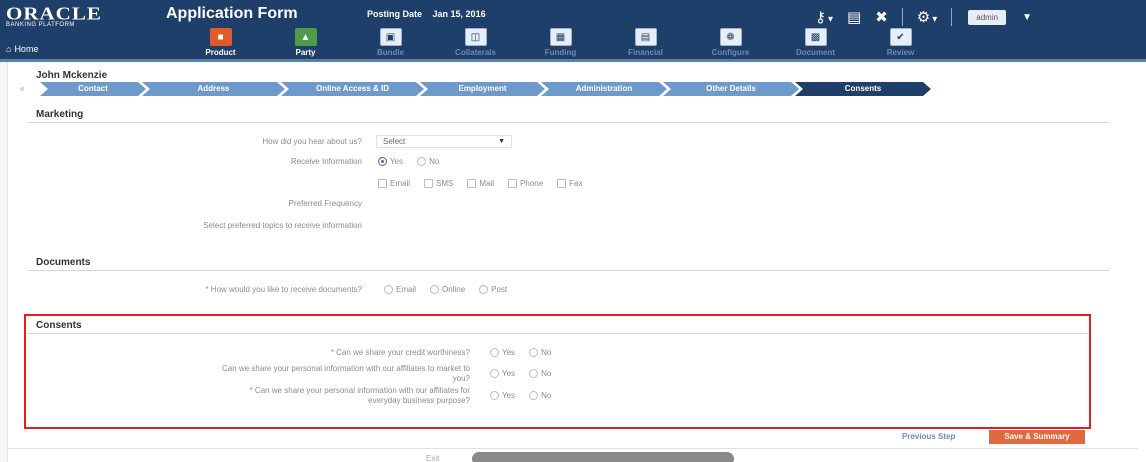 This screenshot has width=1146, height=462. I want to click on consent-credit-yes: Yes, so click(502, 352).